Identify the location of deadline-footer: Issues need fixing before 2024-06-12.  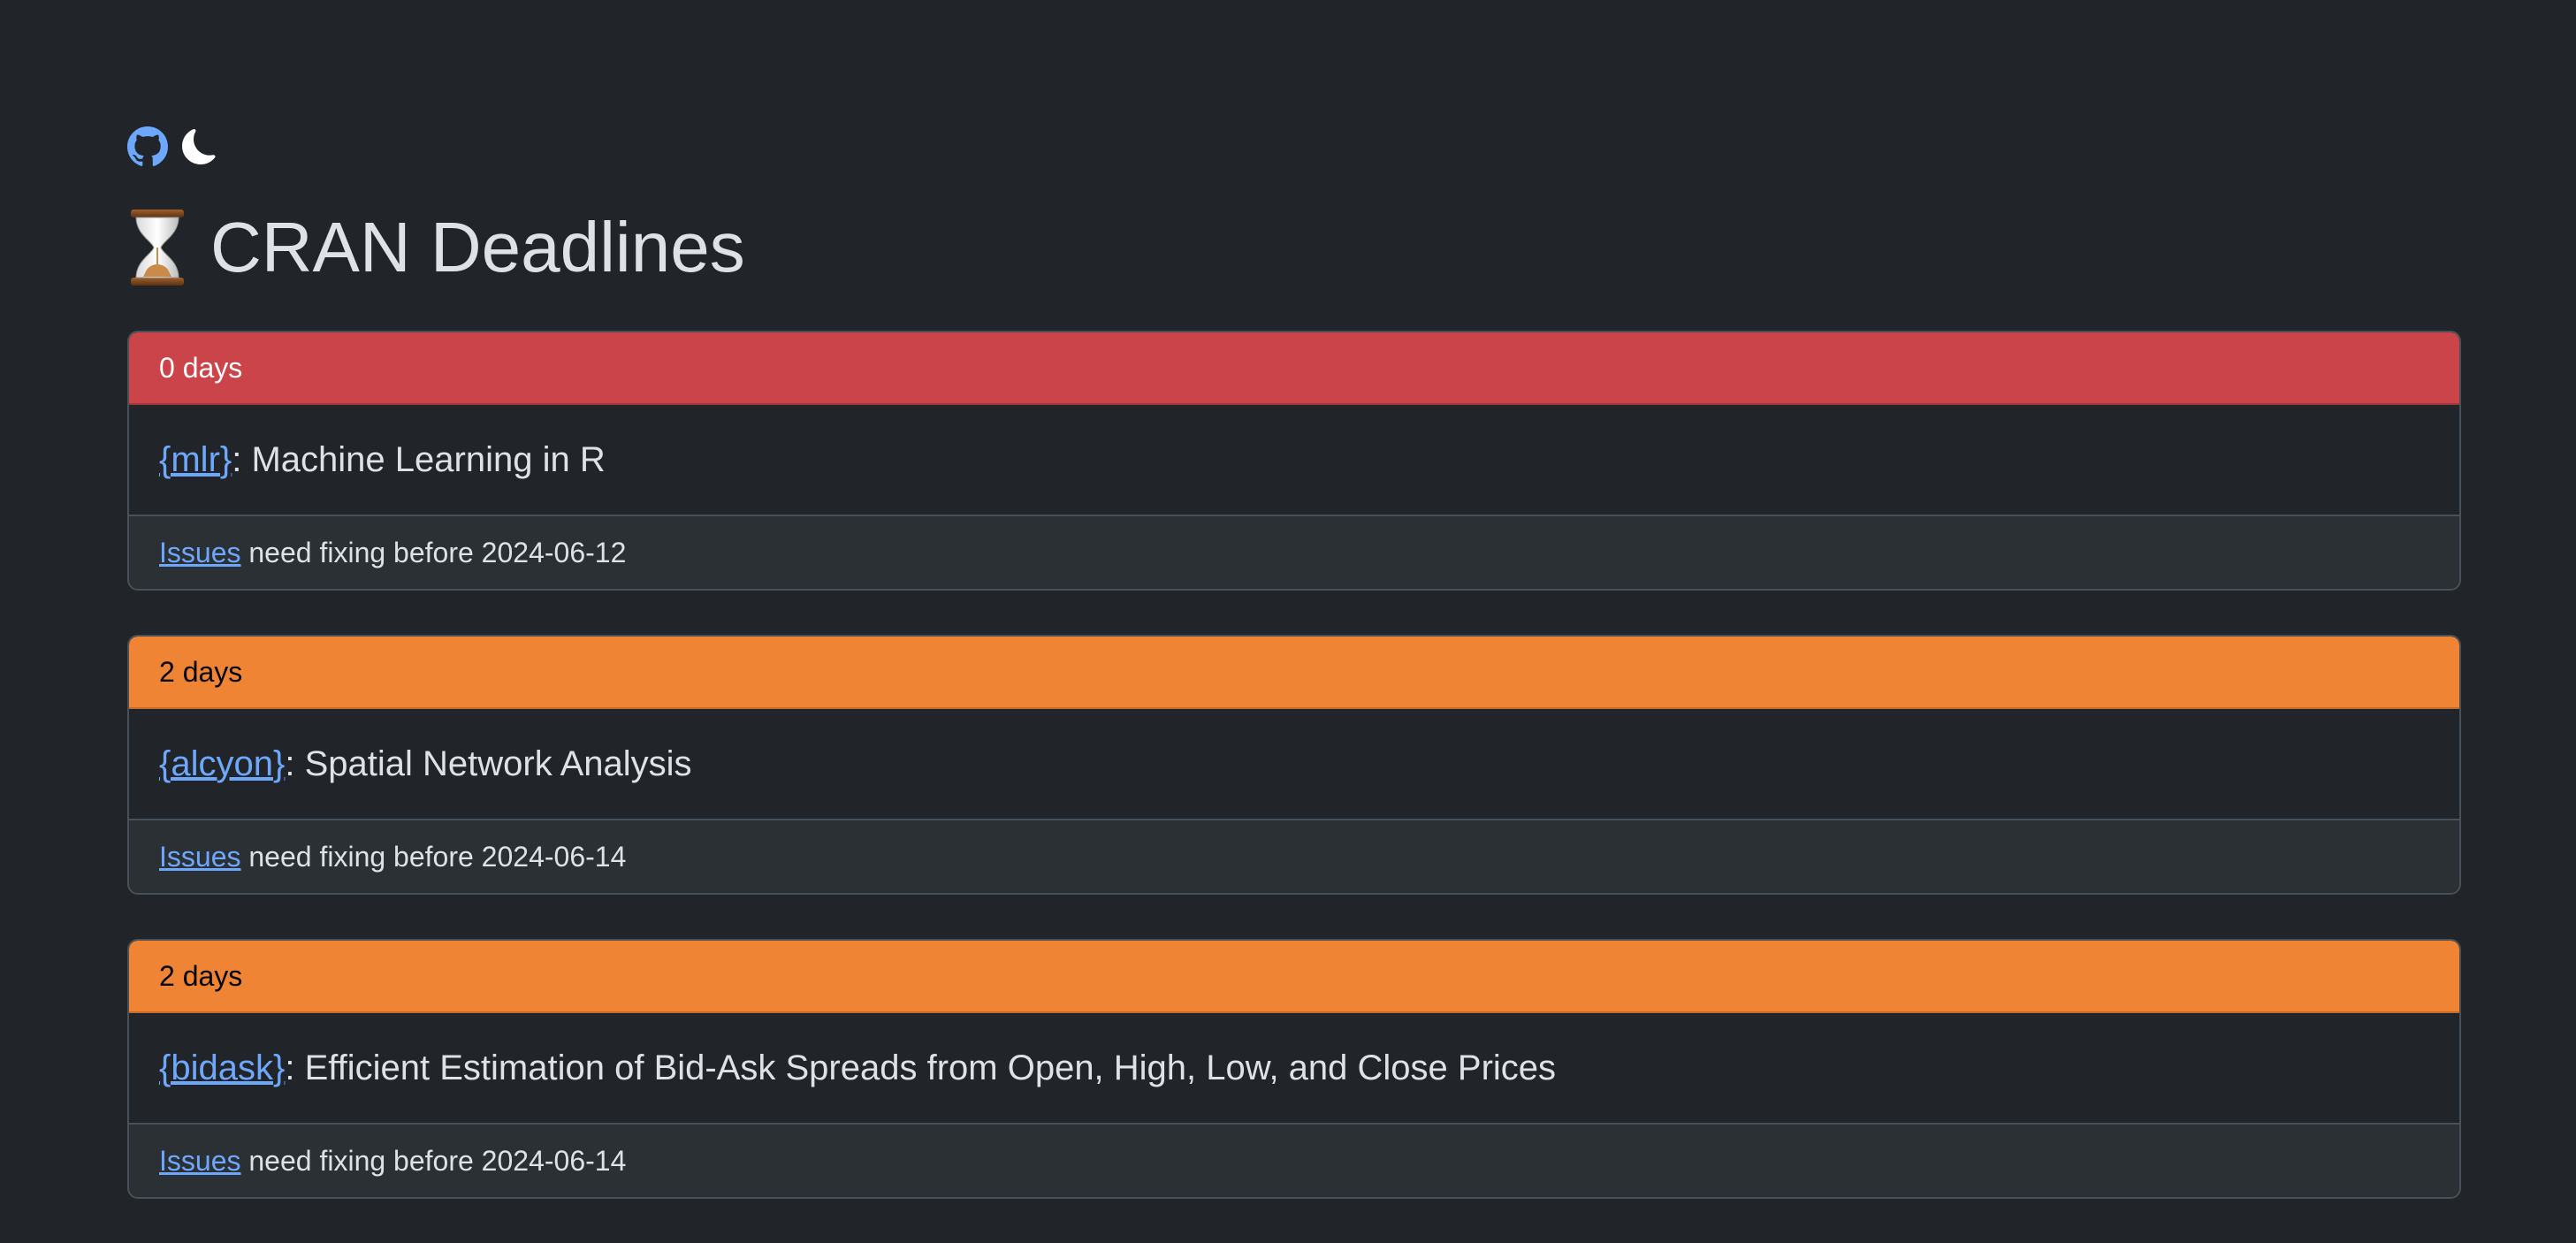
(1294, 552).